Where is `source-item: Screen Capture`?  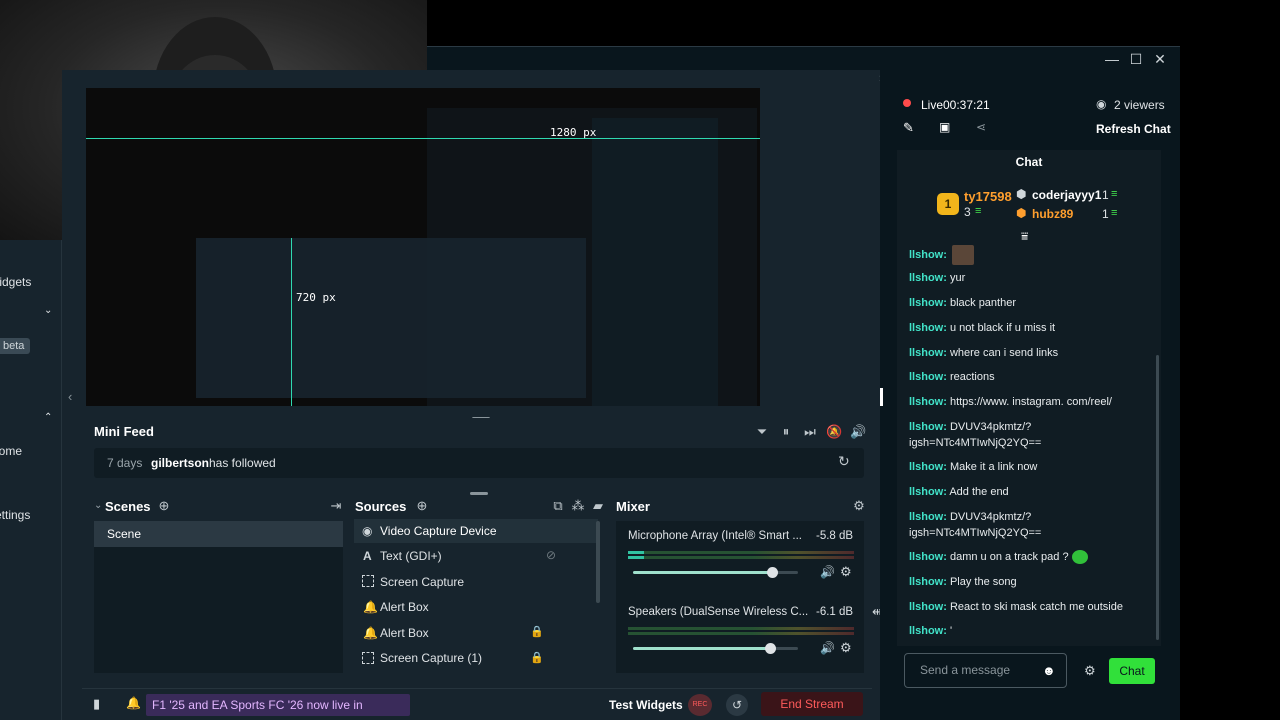 source-item: Screen Capture is located at coordinates (422, 582).